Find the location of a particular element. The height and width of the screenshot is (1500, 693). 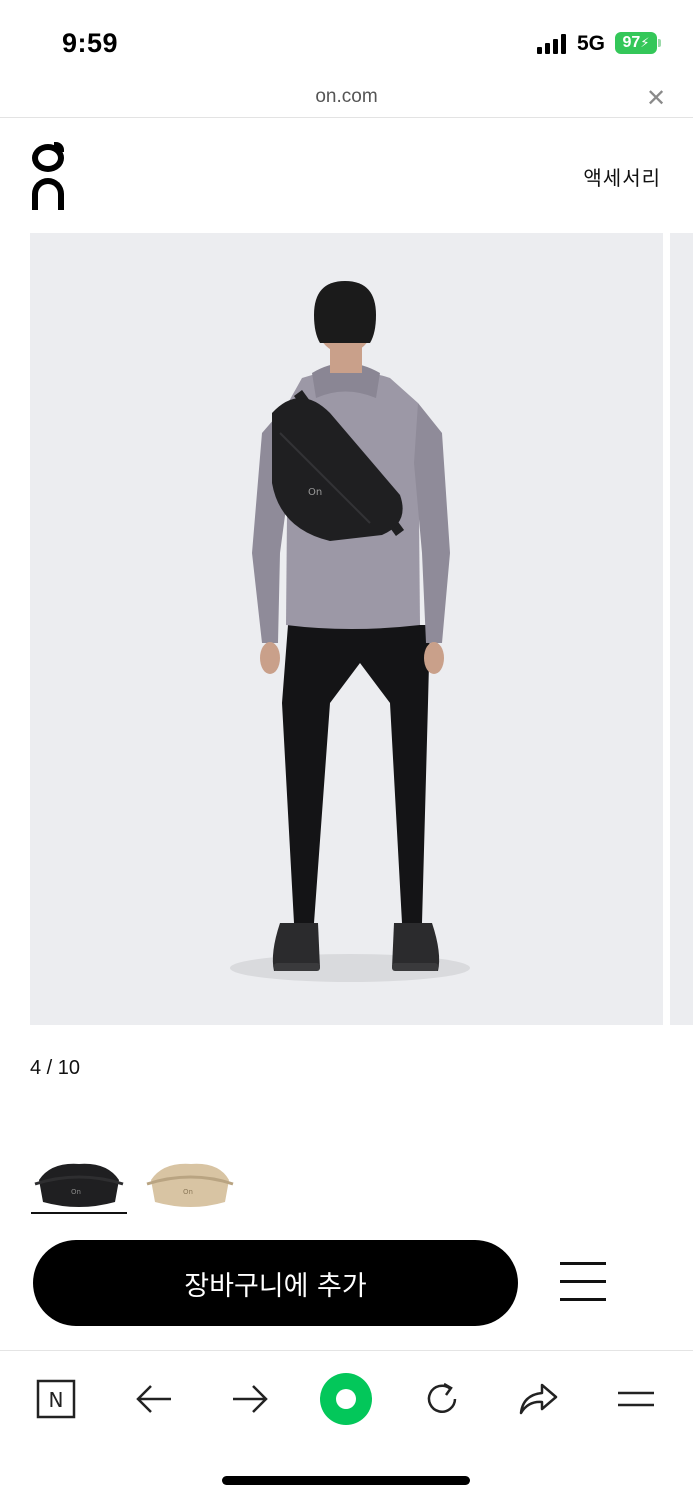

status-bar: 9:59 5G 97 ⚡ is located at coordinates (346, 40).